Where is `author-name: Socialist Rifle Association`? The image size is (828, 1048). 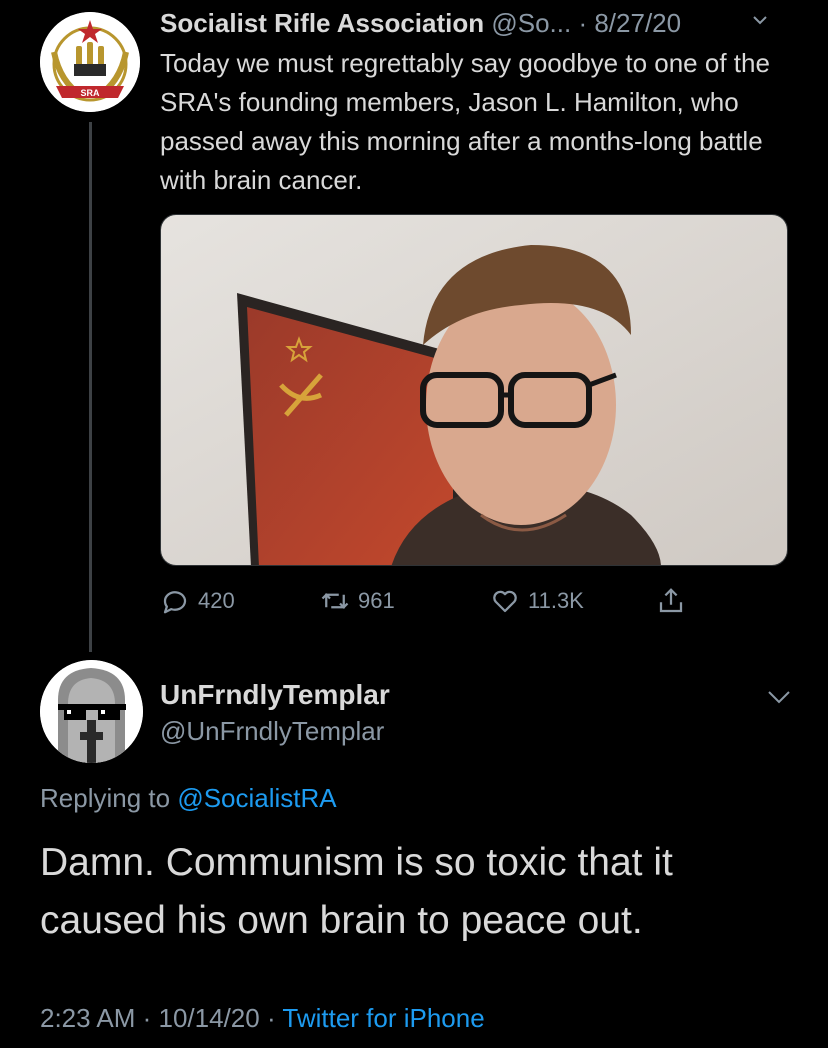 author-name: Socialist Rifle Association is located at coordinates (322, 23).